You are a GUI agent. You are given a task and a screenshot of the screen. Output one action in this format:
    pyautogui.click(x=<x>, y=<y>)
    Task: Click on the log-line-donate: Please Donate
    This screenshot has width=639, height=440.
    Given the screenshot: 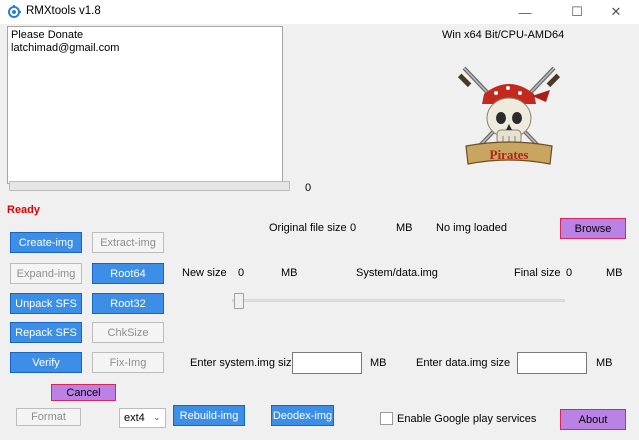 What is the action you would take?
    pyautogui.click(x=47, y=35)
    